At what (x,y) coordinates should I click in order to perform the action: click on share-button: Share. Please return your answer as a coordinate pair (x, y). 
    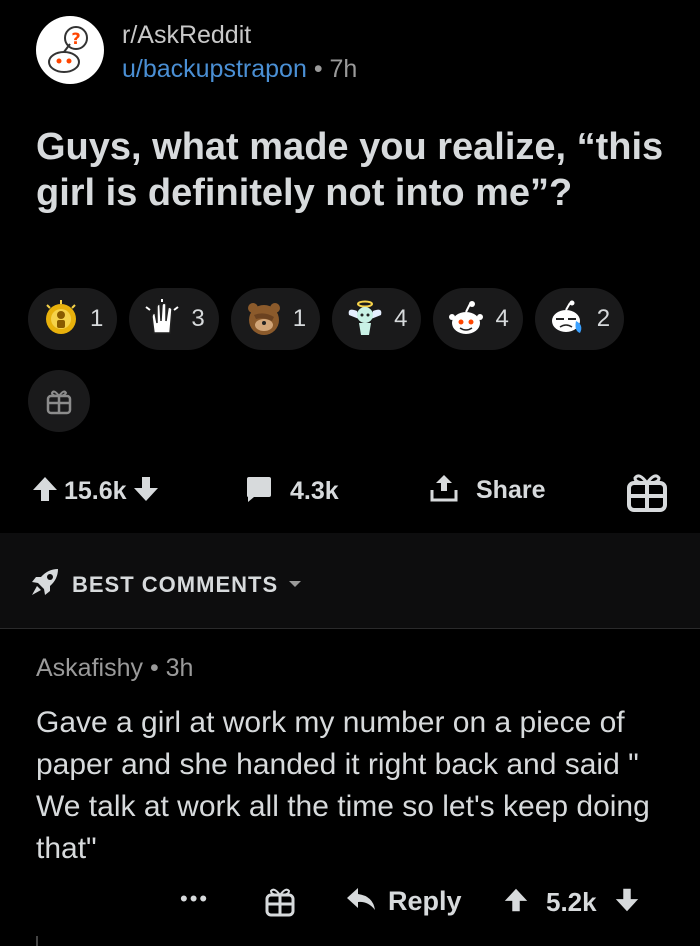
    Looking at the image, I should click on (486, 490).